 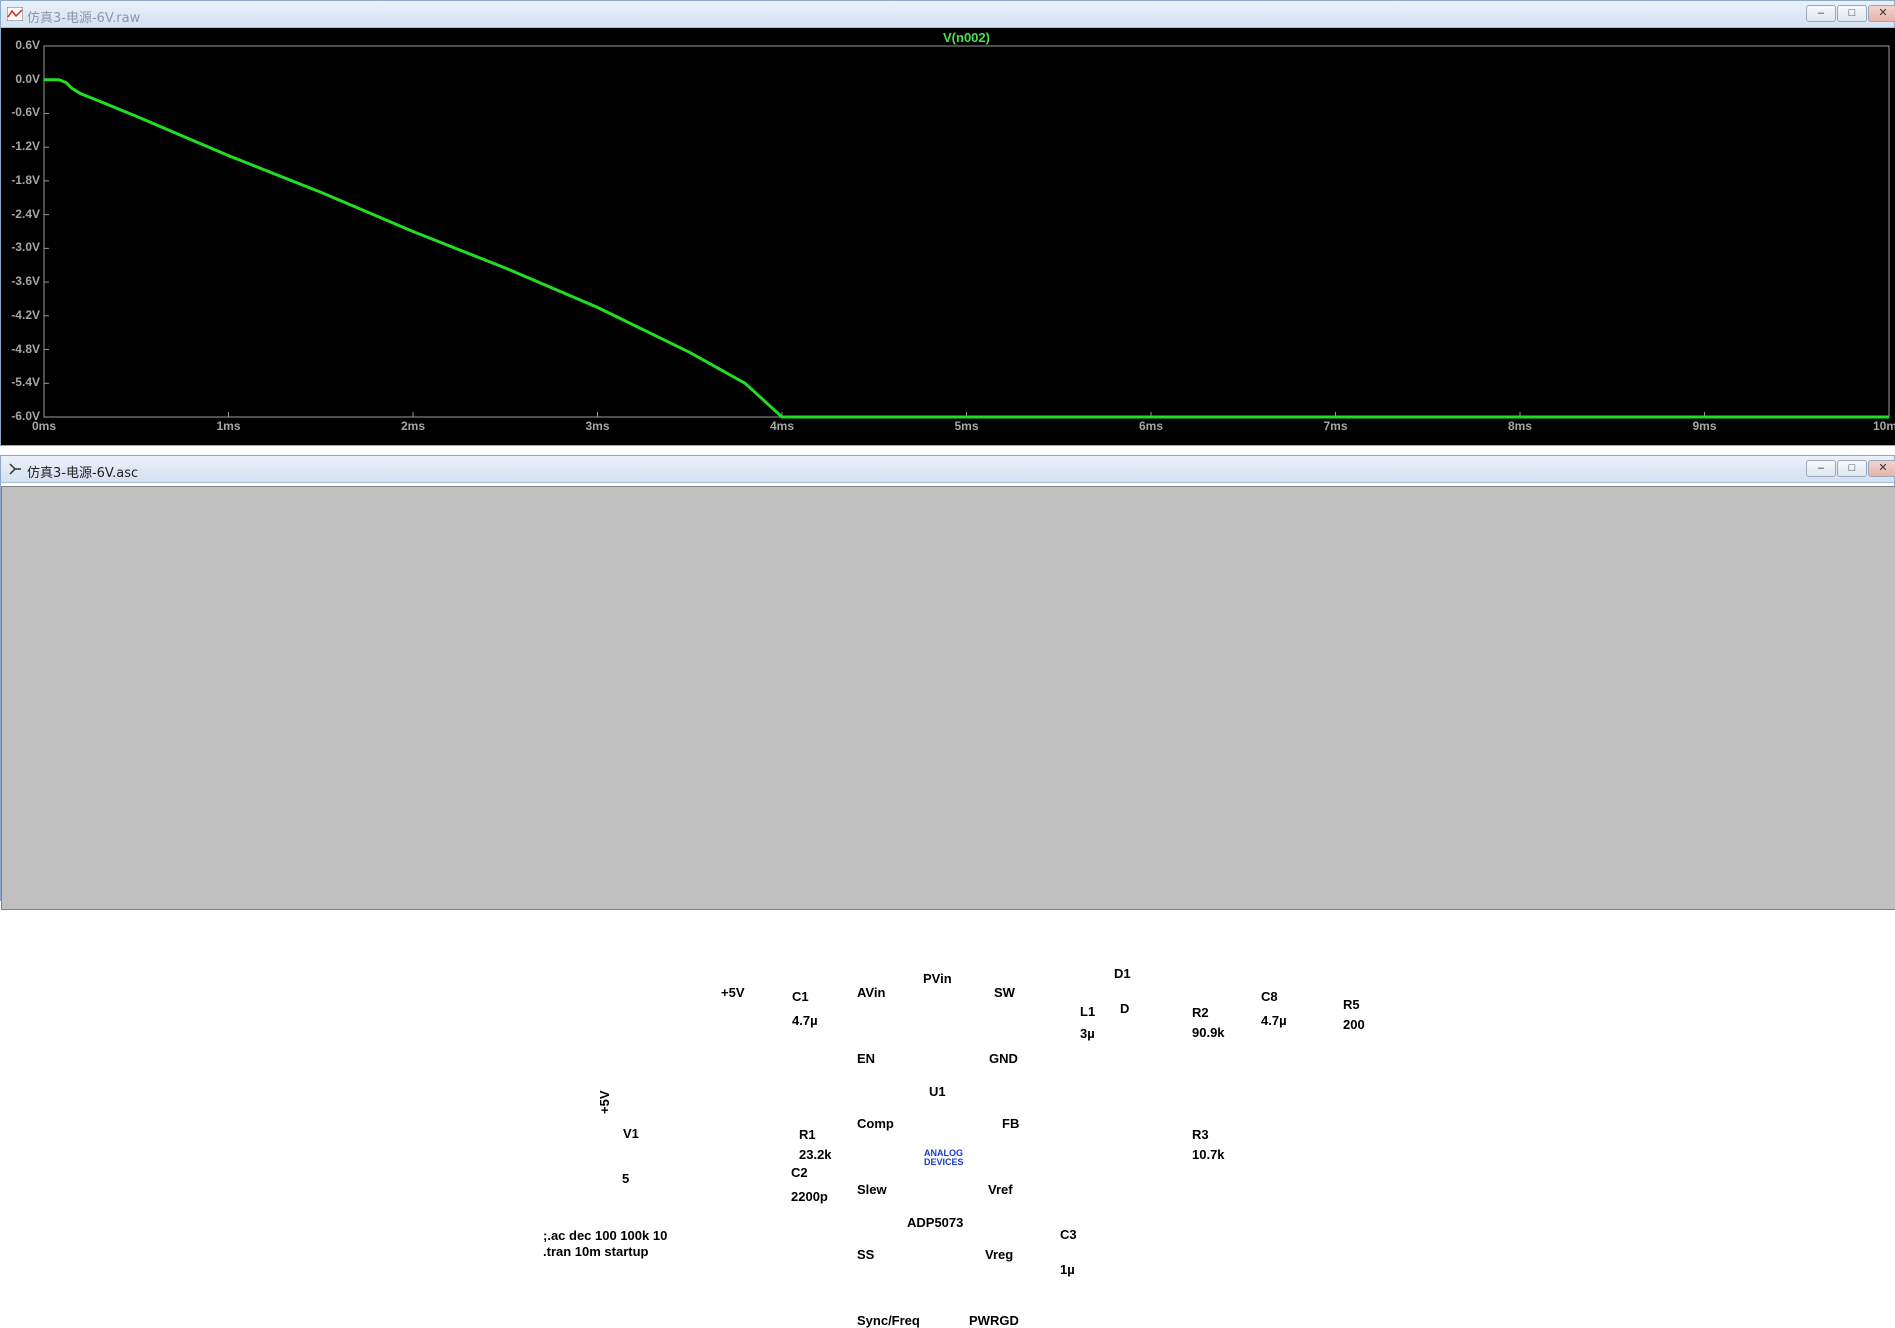 What do you see at coordinates (733, 992) in the screenshot?
I see `net-label-5v: +5V` at bounding box center [733, 992].